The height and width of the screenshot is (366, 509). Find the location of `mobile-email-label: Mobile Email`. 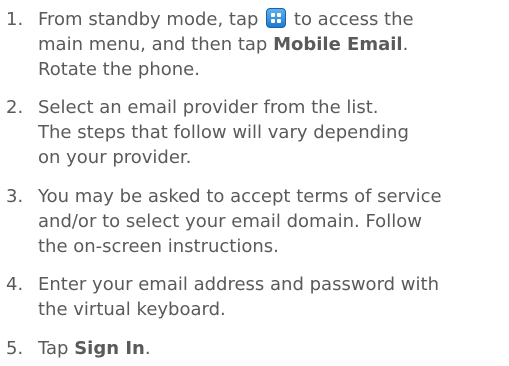

mobile-email-label: Mobile Email is located at coordinates (338, 44).